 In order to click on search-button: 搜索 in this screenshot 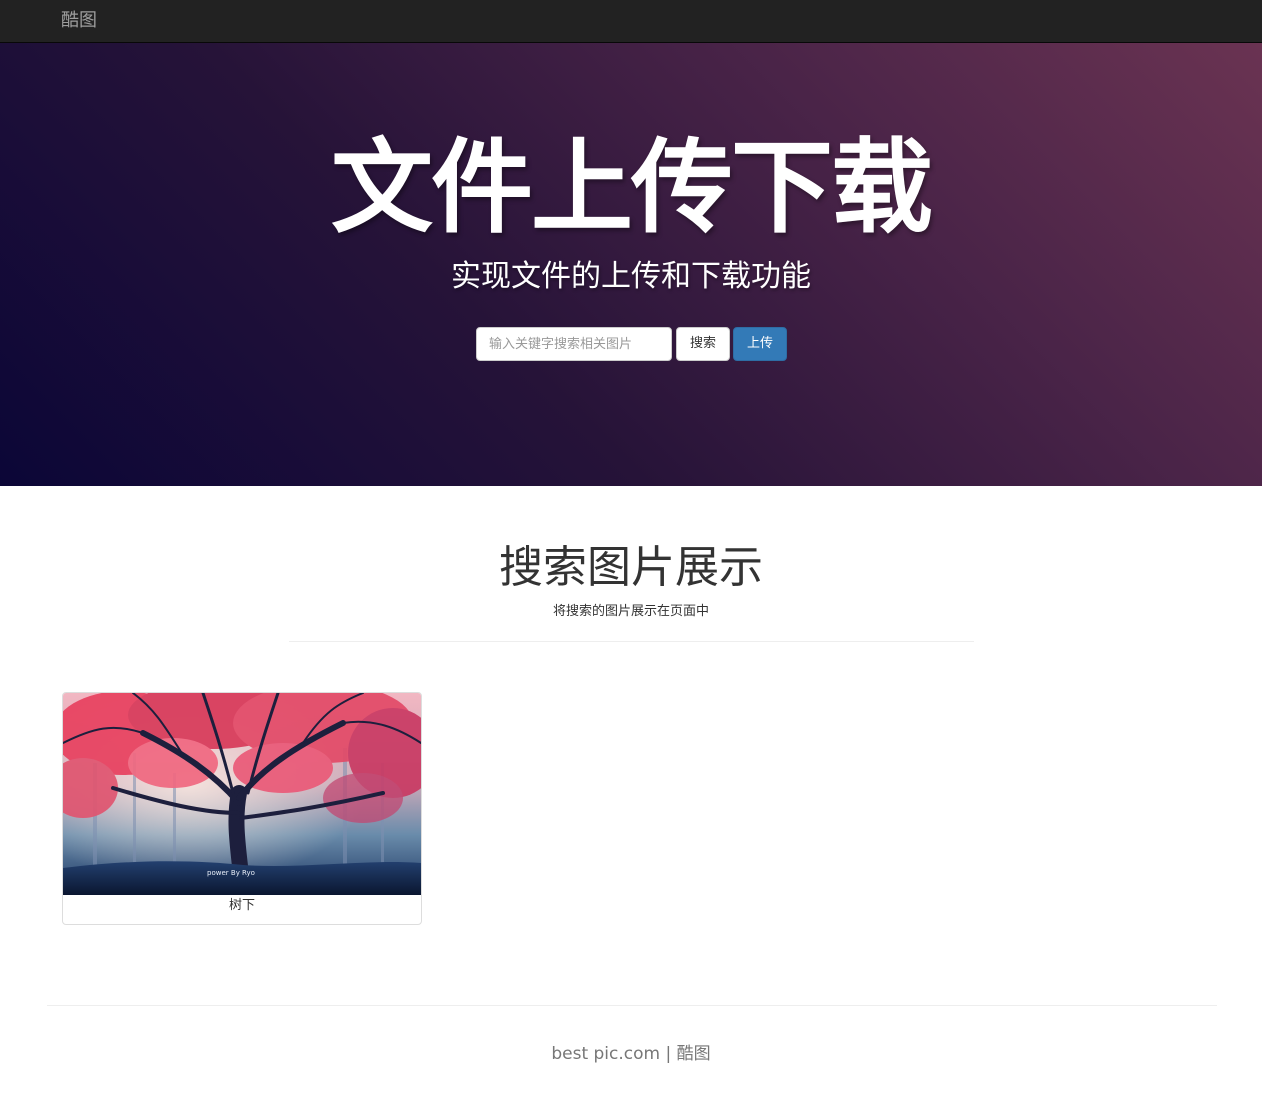, I will do `click(703, 344)`.